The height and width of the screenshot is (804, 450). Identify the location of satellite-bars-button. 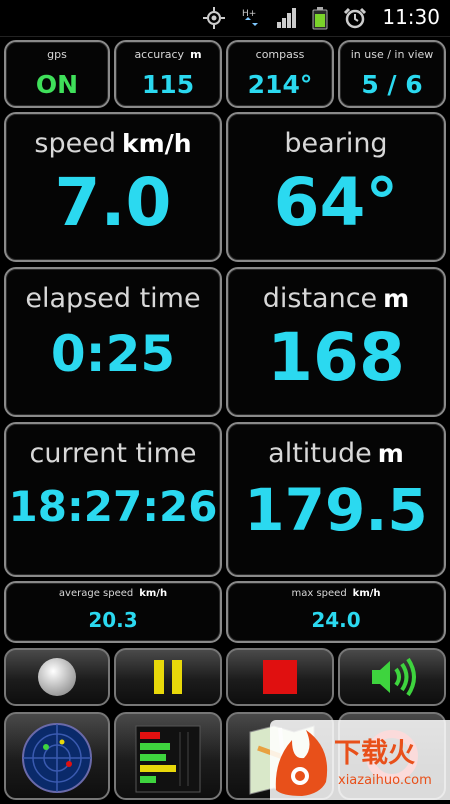
(168, 756).